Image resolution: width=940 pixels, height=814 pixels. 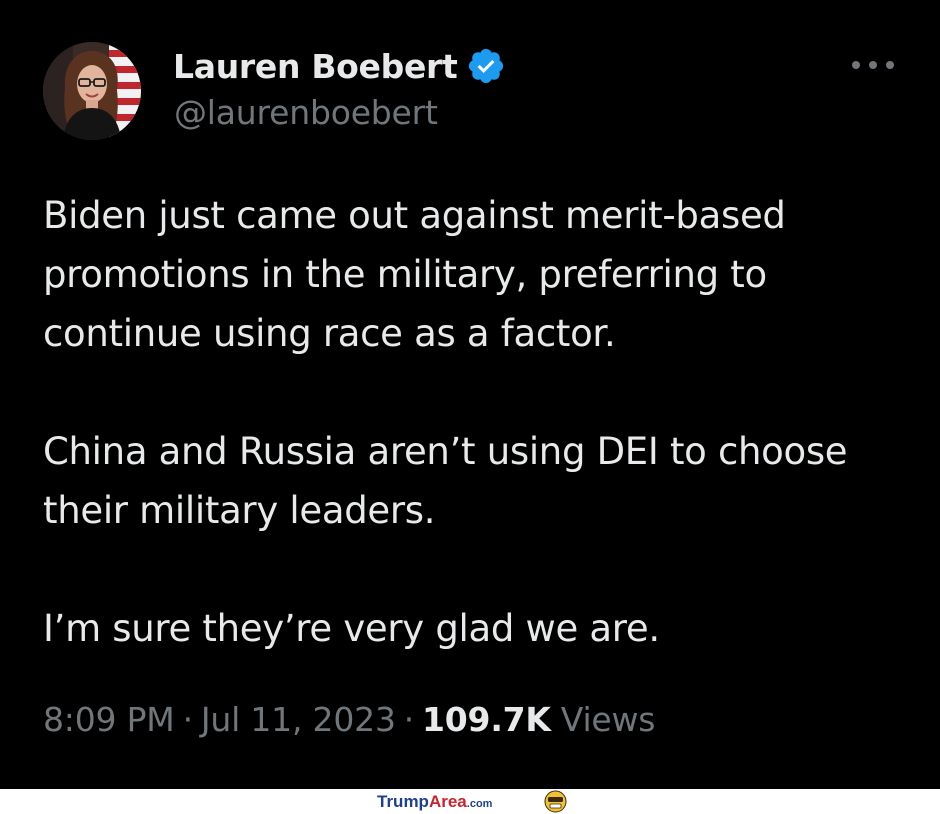 I want to click on watermark-brand-suffix: .com, so click(x=479, y=804).